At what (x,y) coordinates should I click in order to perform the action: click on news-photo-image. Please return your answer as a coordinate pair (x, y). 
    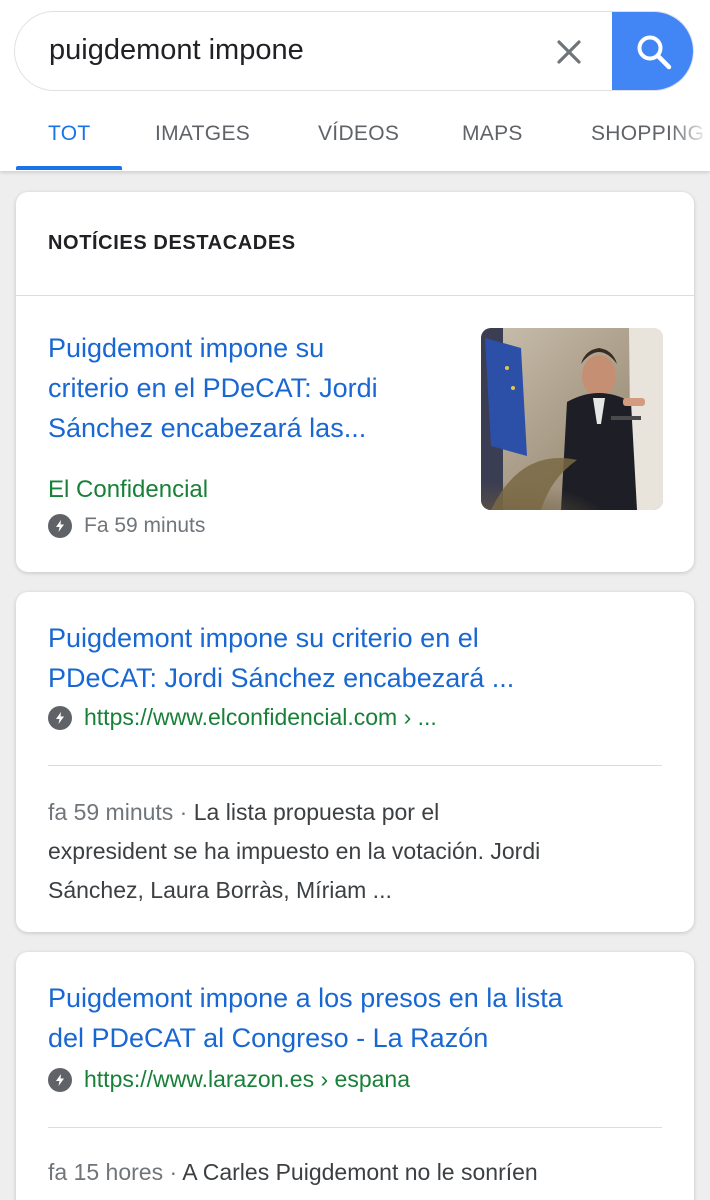
    Looking at the image, I should click on (572, 419).